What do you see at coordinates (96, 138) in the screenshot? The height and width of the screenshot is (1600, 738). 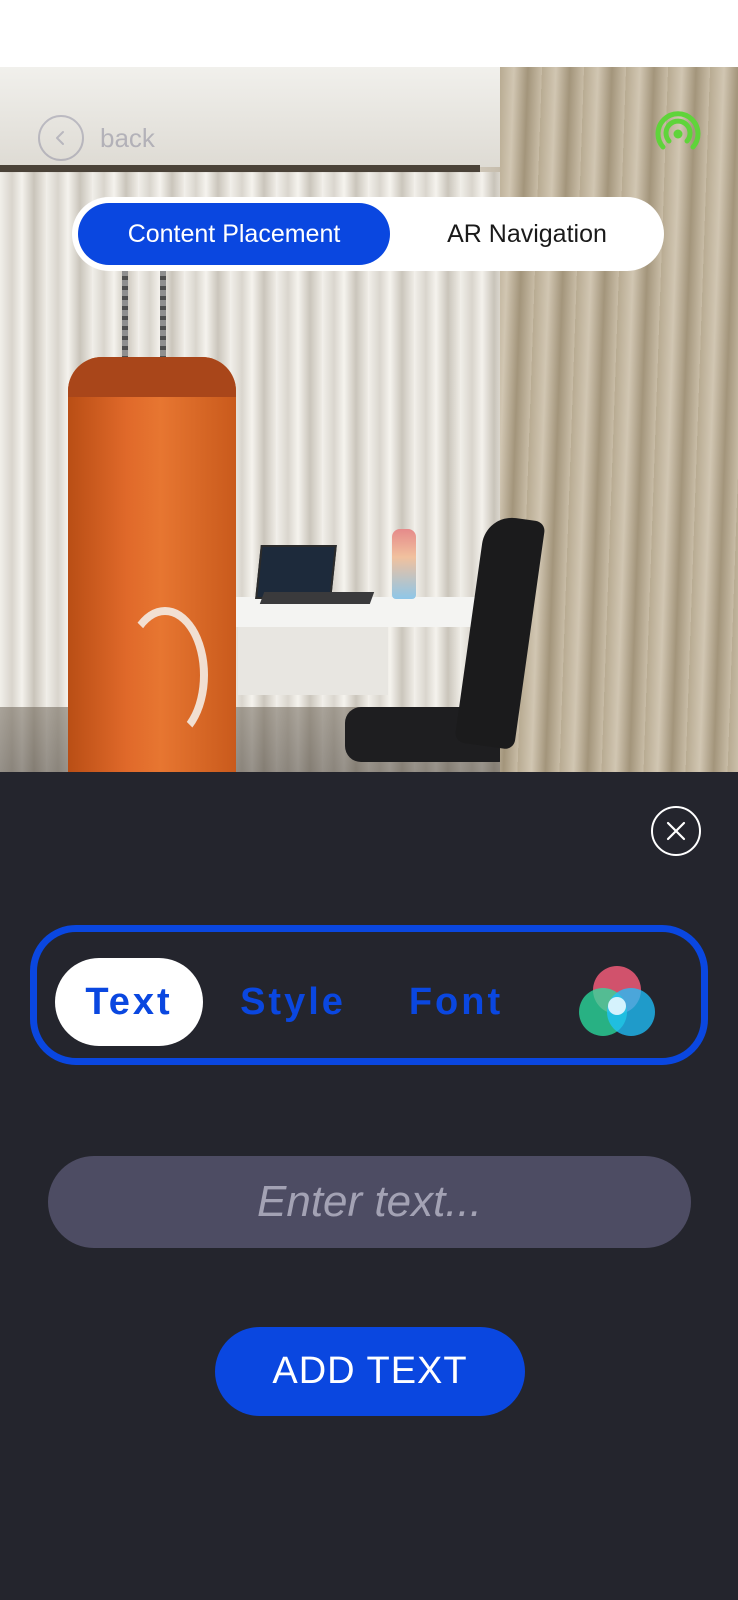 I see `back-button: back` at bounding box center [96, 138].